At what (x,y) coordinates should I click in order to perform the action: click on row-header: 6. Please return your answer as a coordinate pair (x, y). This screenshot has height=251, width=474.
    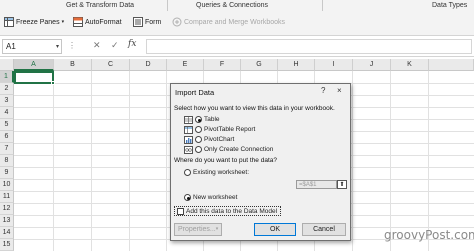
    Looking at the image, I should click on (7, 137).